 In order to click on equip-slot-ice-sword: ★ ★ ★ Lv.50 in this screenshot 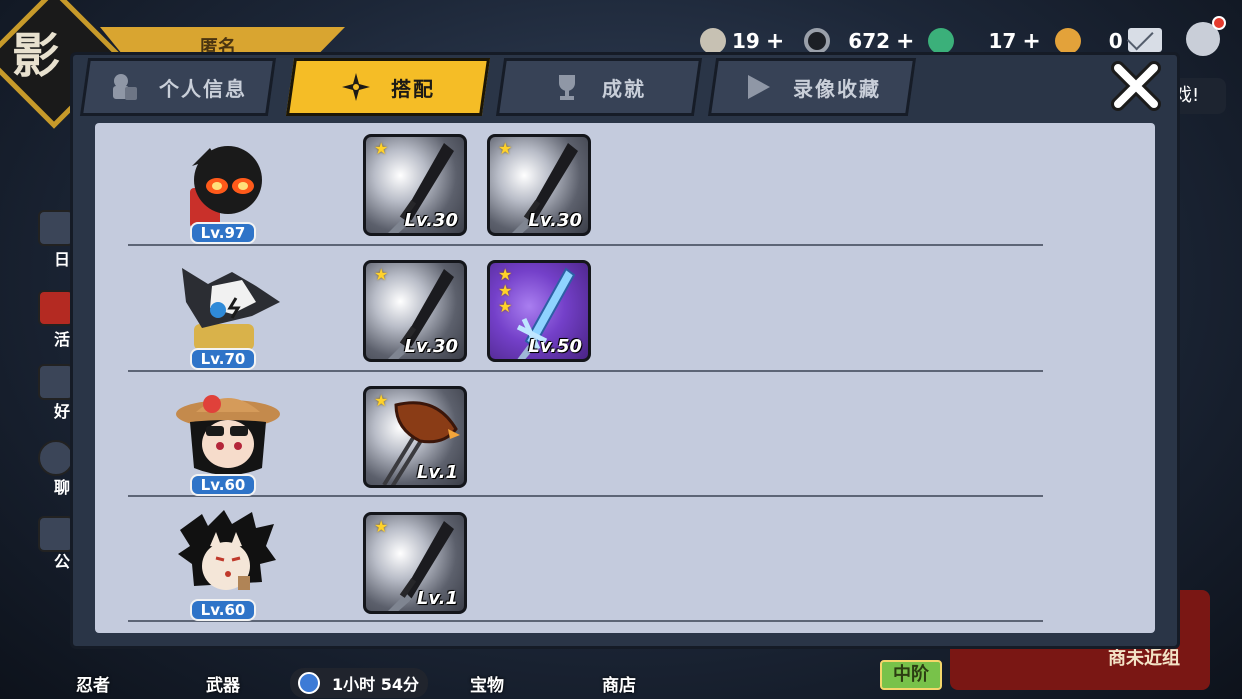, I will do `click(539, 311)`.